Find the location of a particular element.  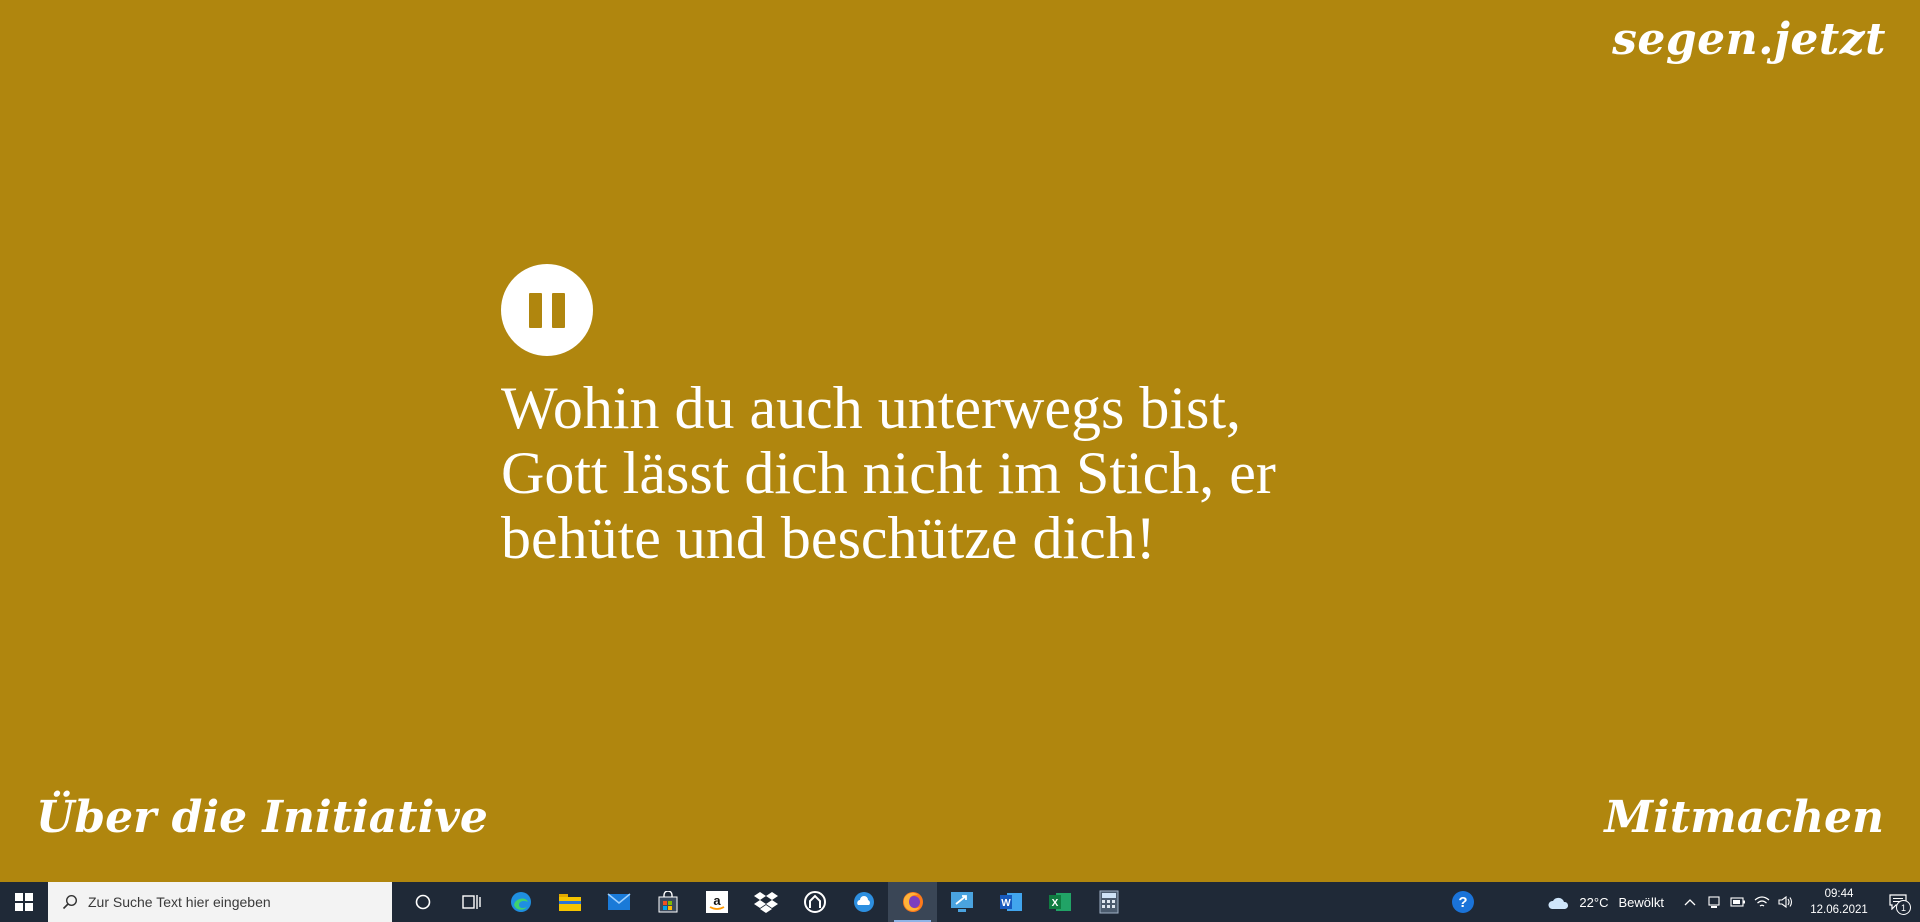

battery-icon is located at coordinates (1737, 902).